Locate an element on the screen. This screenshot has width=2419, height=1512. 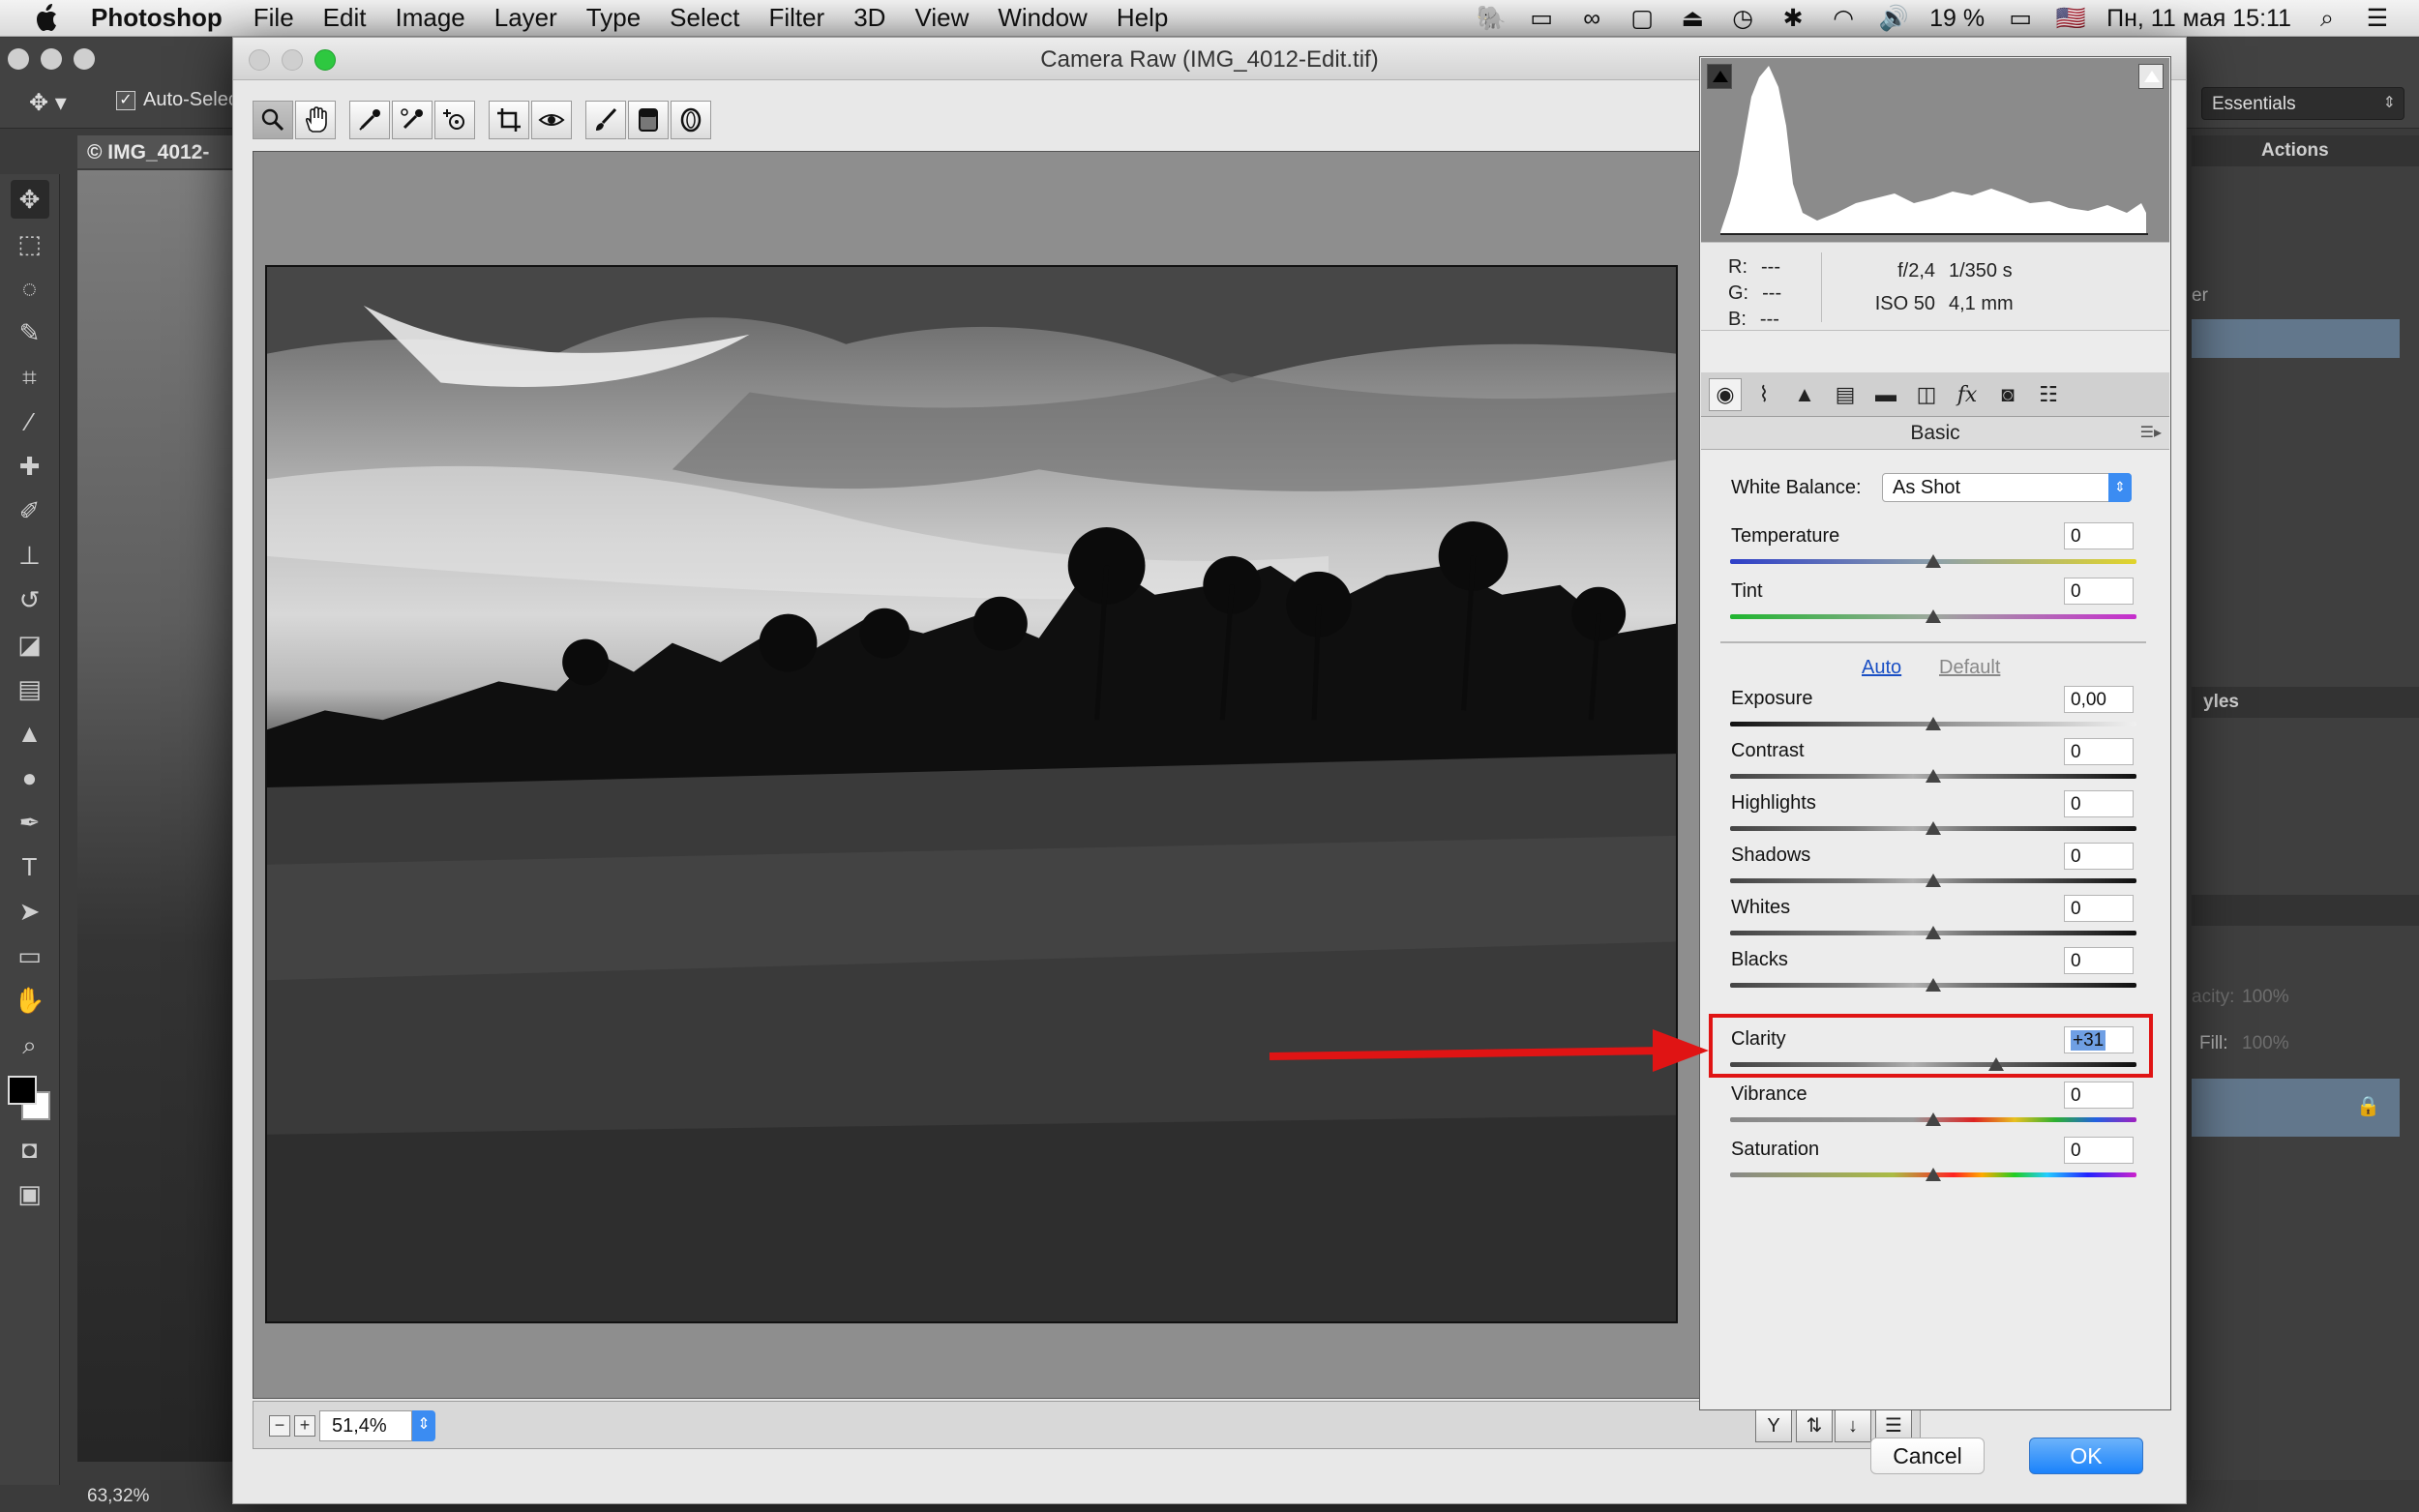
slider-value-contrast: 0 is located at coordinates (2099, 751).